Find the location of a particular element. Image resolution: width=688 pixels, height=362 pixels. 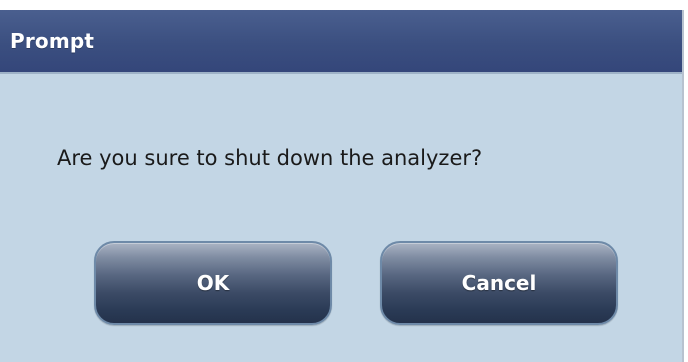

dialog-message: Are you sure to shut down the analyzer? is located at coordinates (270, 158).